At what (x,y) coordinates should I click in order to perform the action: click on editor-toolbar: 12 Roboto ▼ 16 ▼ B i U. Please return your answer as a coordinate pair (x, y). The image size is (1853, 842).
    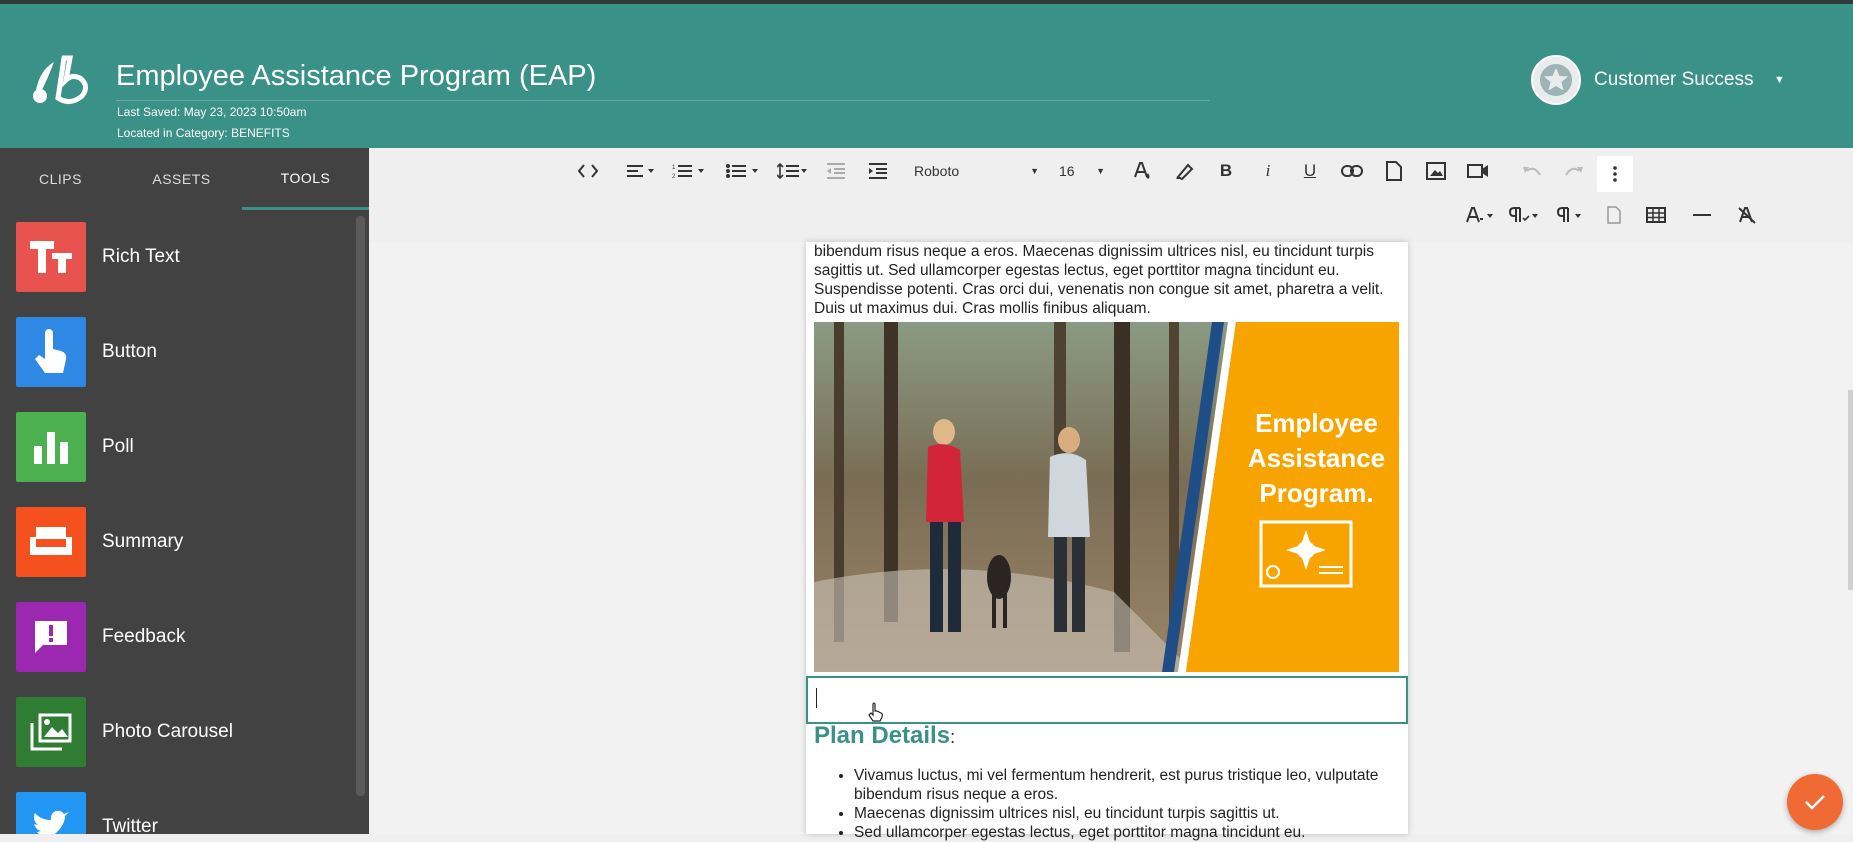
    Looking at the image, I should click on (1111, 171).